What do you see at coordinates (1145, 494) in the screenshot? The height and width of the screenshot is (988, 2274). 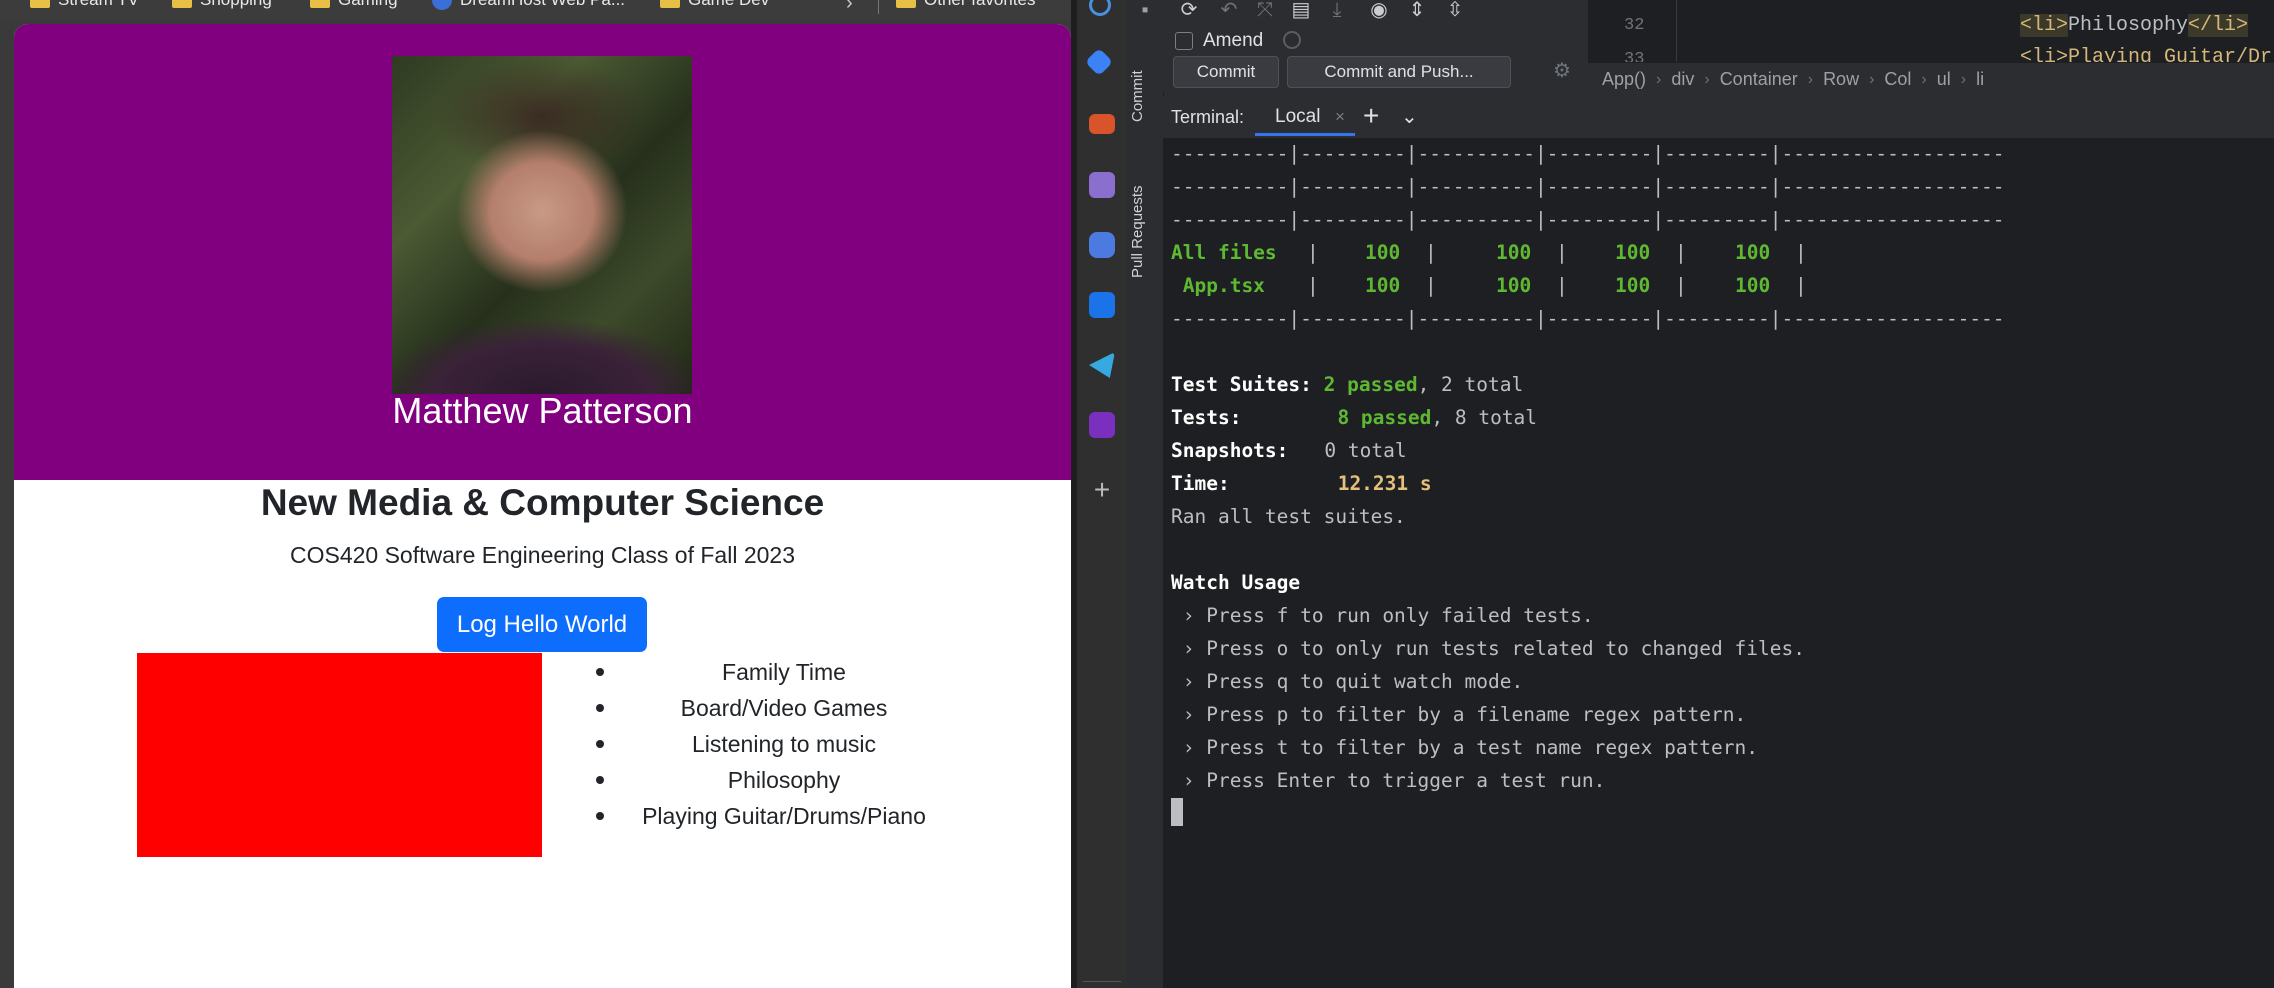 I see `ide-side-tool-tabs: ▪ Commit Pull Requests` at bounding box center [1145, 494].